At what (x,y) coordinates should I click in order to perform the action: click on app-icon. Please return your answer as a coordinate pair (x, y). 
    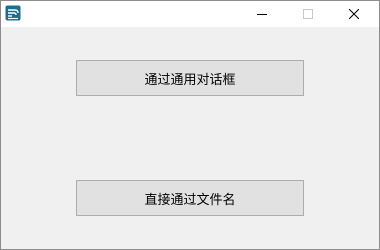
    Looking at the image, I should click on (13, 13).